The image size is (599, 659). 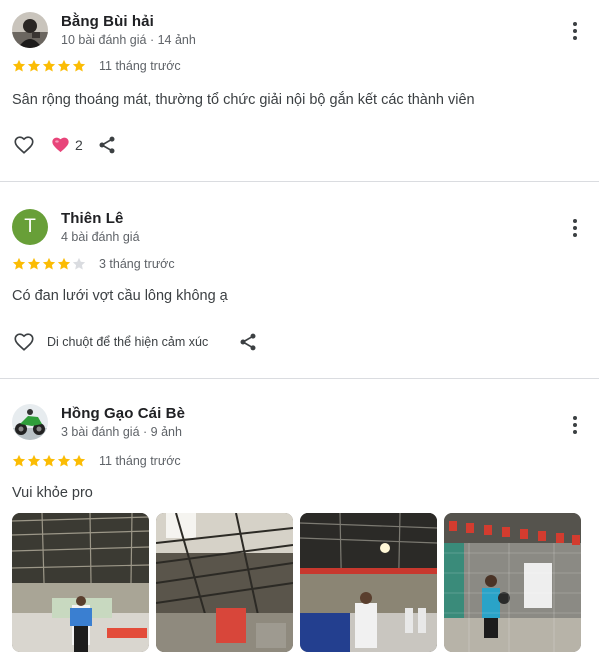 I want to click on review-header: T Thiên Lê 4 bài đánh giá, so click(x=76, y=227).